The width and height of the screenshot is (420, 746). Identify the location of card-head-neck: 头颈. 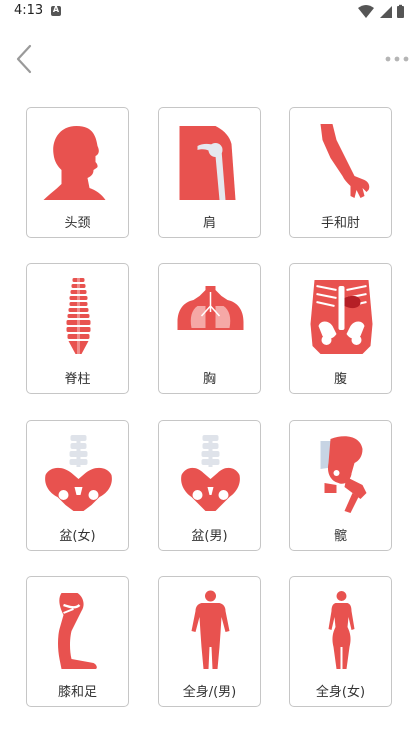
(77, 172).